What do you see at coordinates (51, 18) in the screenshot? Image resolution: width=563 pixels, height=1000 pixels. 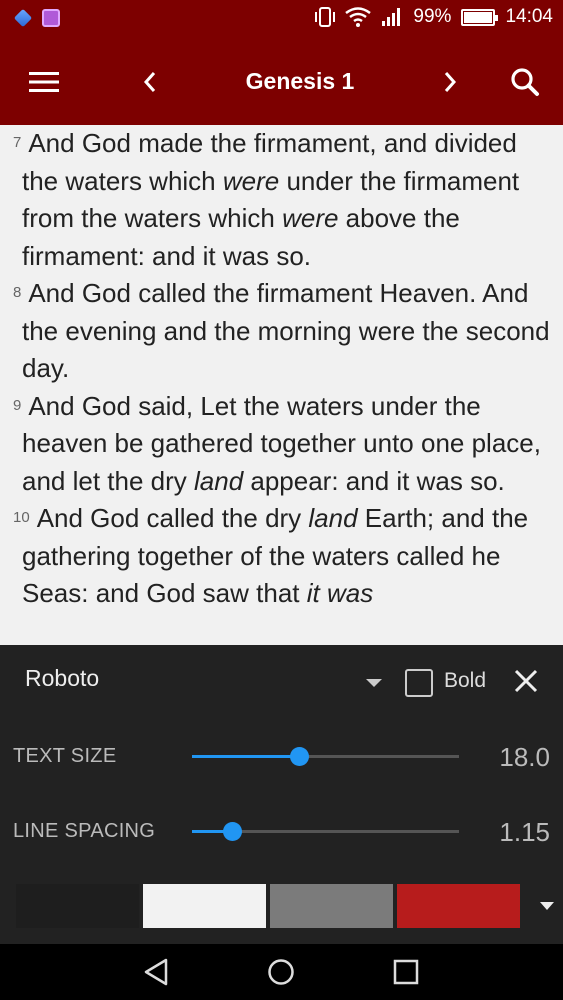 I see `gallery-icon` at bounding box center [51, 18].